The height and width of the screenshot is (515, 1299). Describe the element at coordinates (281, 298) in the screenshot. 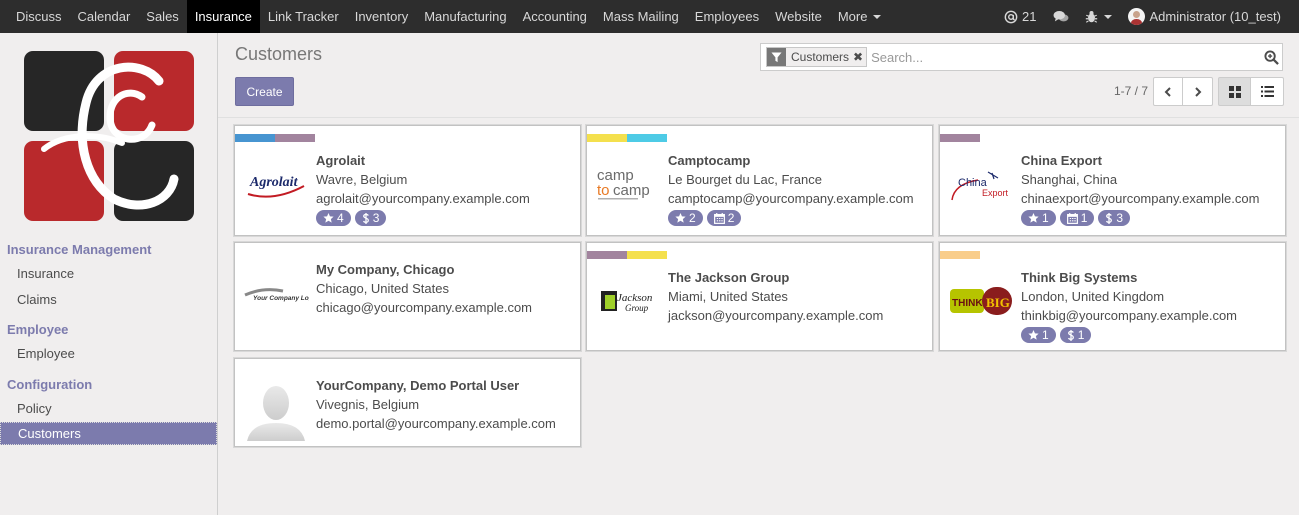

I see `svg-text: Your Company Logo` at that location.